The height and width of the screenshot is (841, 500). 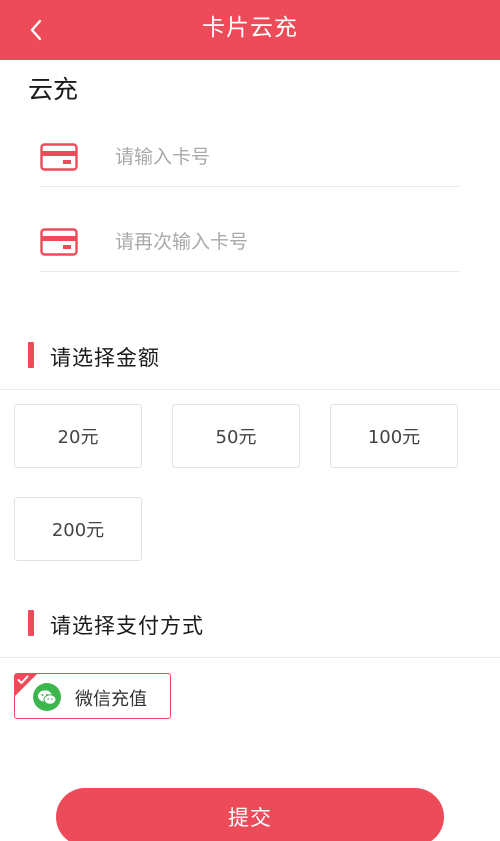 I want to click on page-title: 卡片云充, so click(x=250, y=28).